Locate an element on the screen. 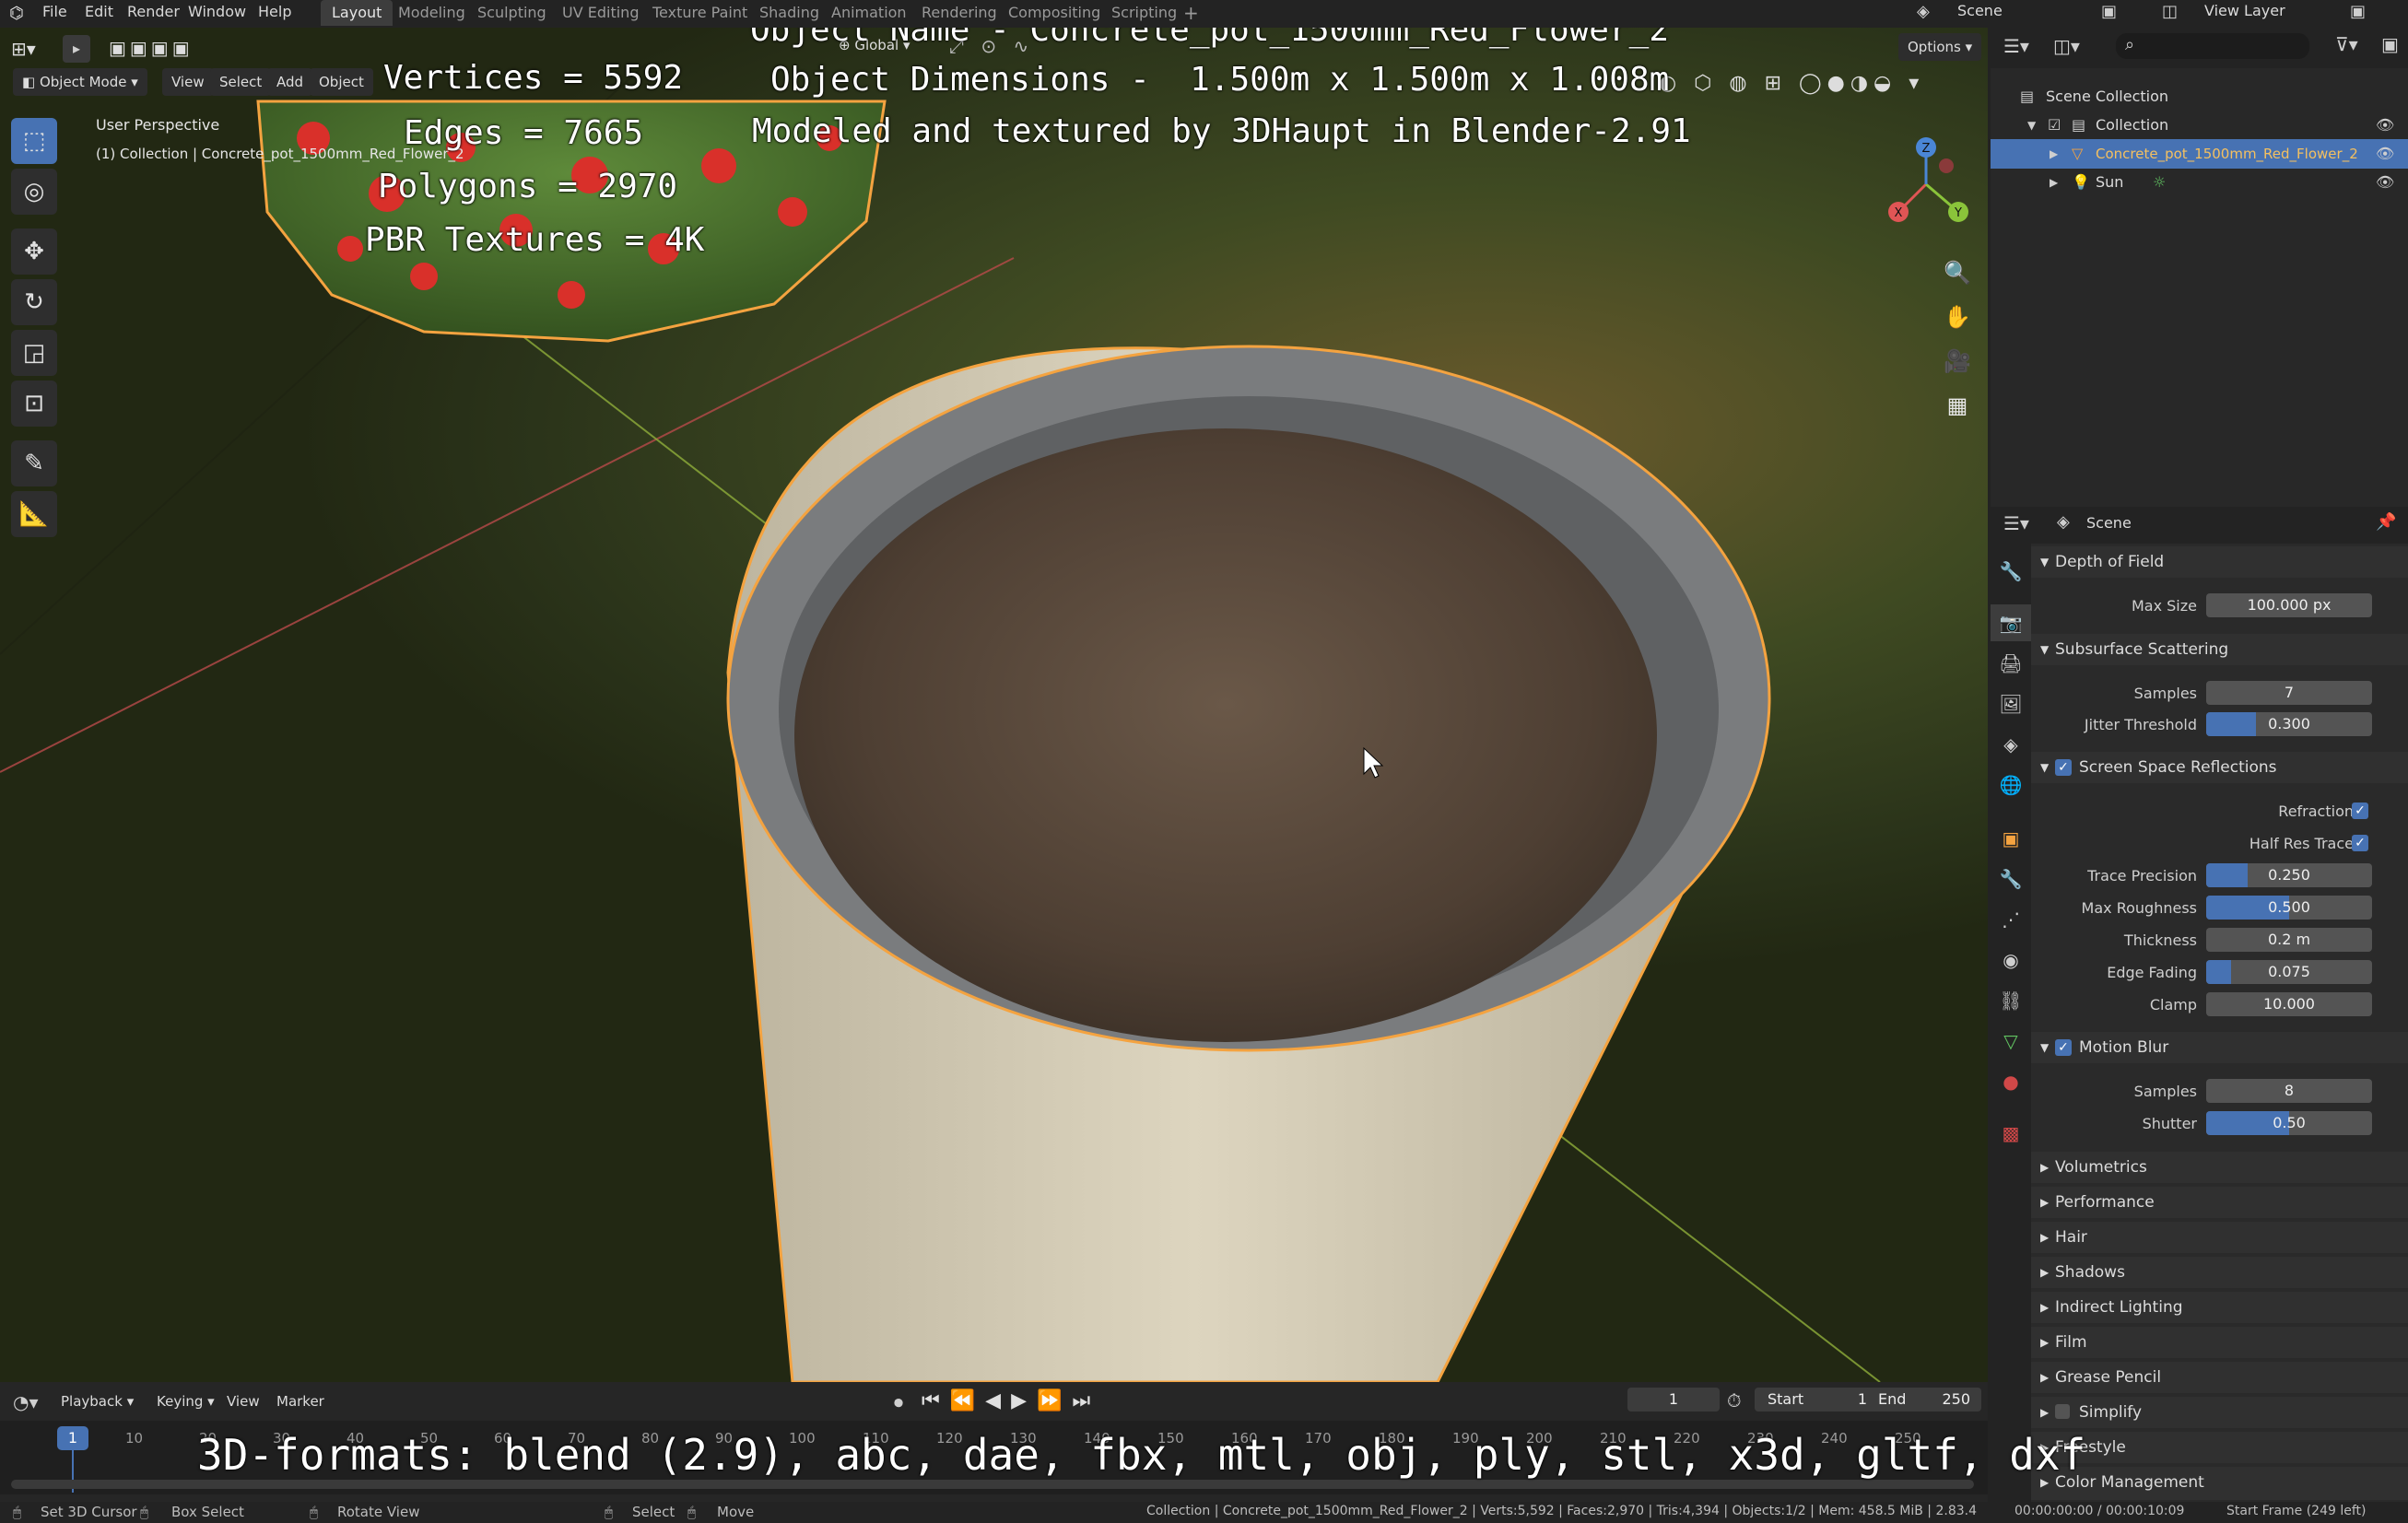  texture-tab-icon: ▩ is located at coordinates (2011, 1133).